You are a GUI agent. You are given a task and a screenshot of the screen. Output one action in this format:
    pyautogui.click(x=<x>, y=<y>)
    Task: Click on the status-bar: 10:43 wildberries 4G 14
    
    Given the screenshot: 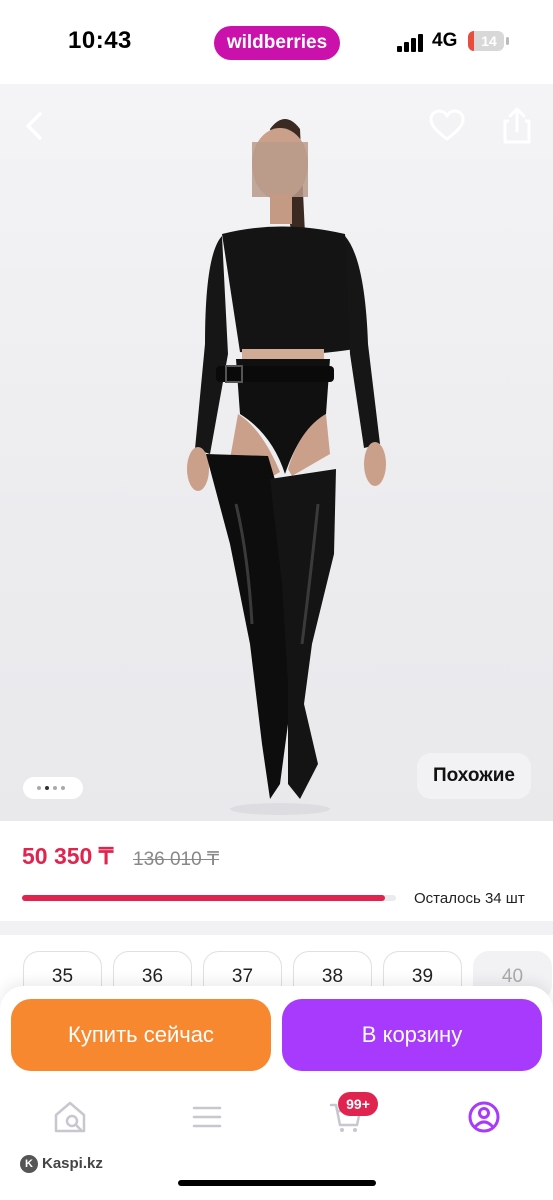 What is the action you would take?
    pyautogui.click(x=276, y=42)
    